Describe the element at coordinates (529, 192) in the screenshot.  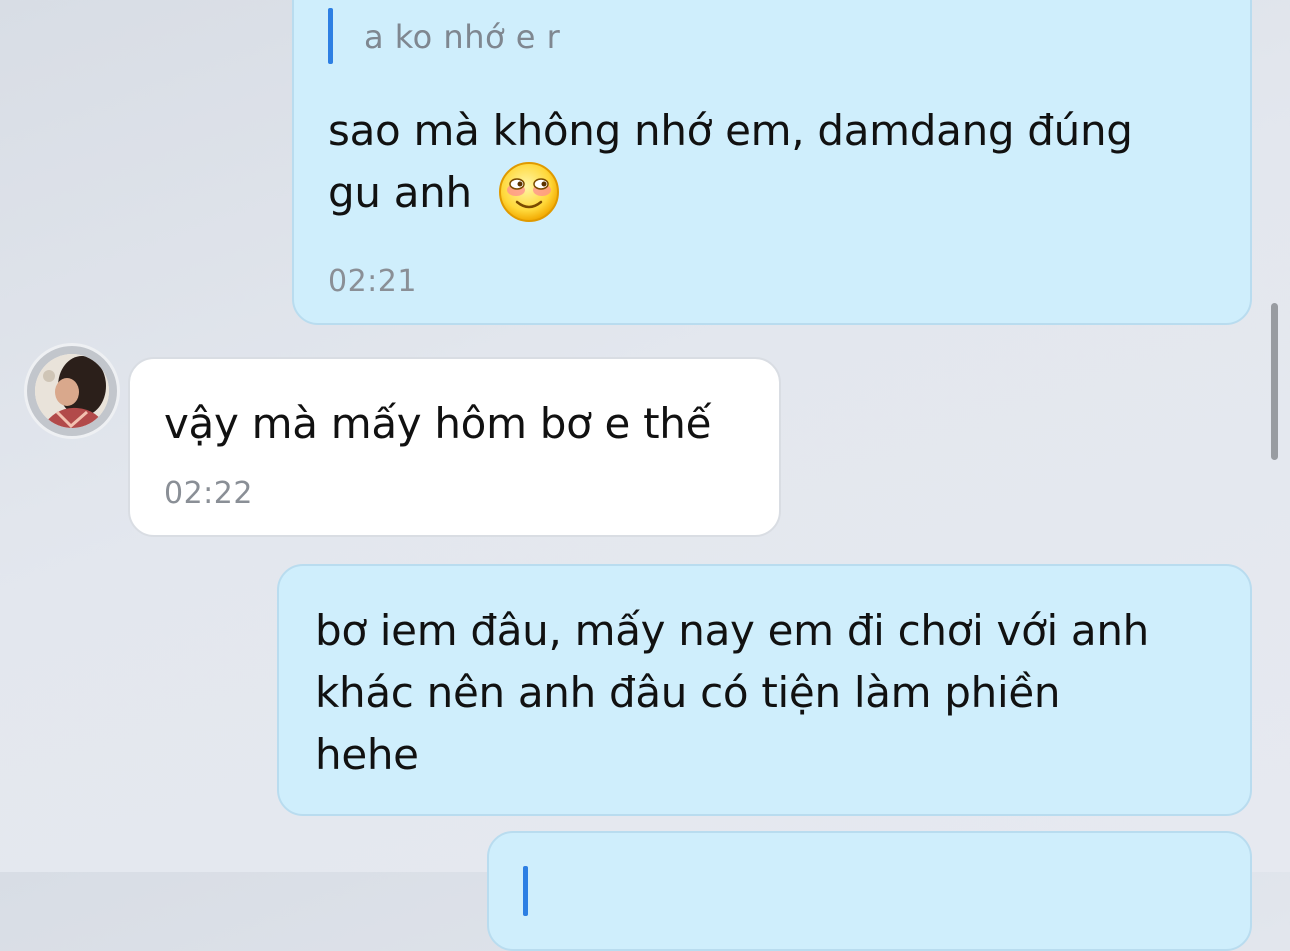
I see `smiling-blushing-face-icon` at that location.